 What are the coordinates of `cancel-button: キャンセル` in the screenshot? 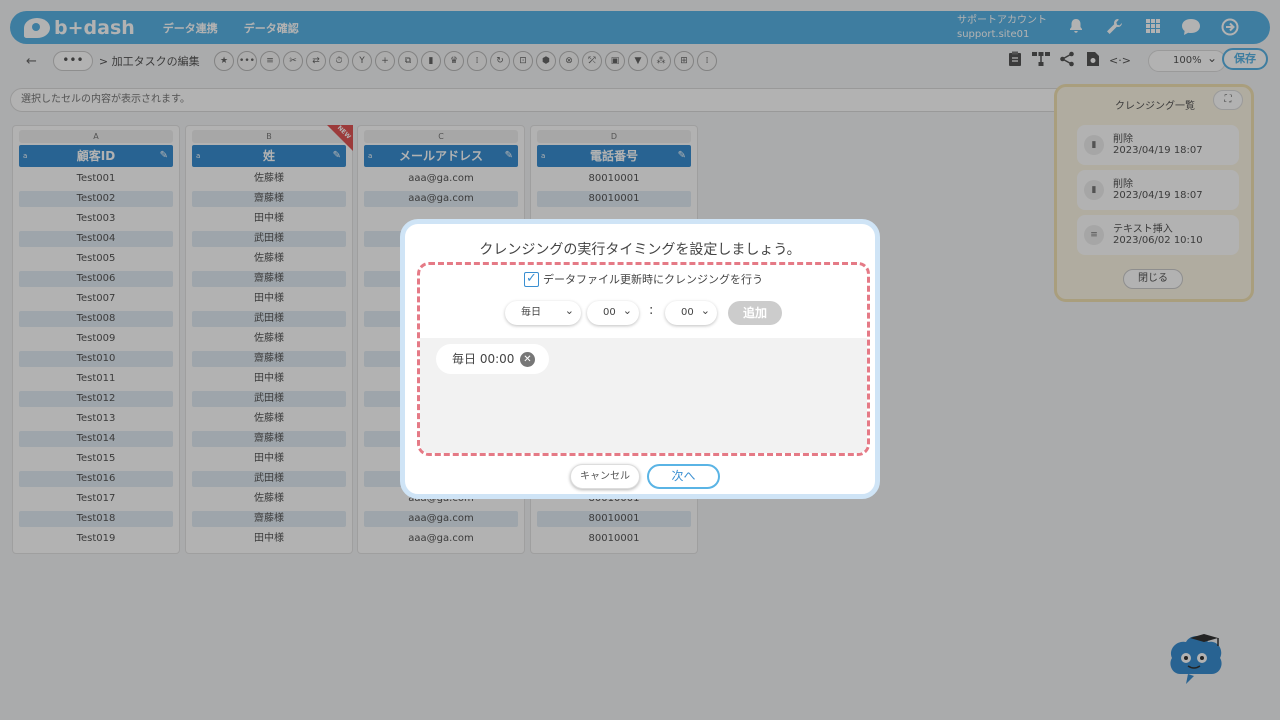 It's located at (605, 476).